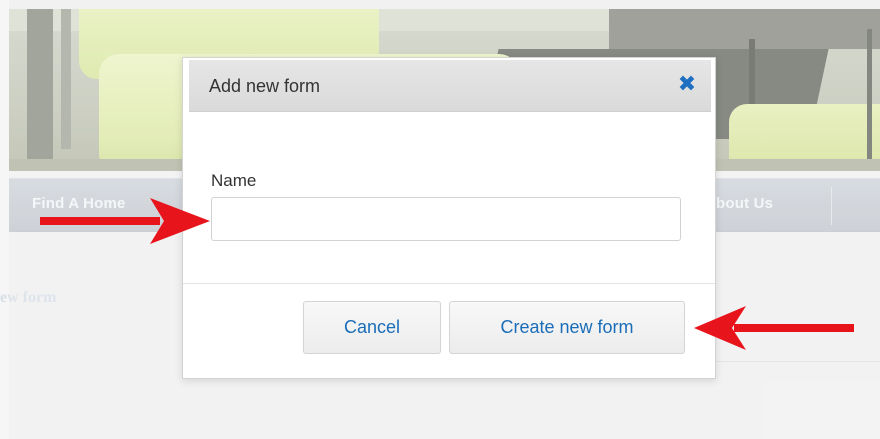  I want to click on arrow-to-name-input-icon, so click(125, 221).